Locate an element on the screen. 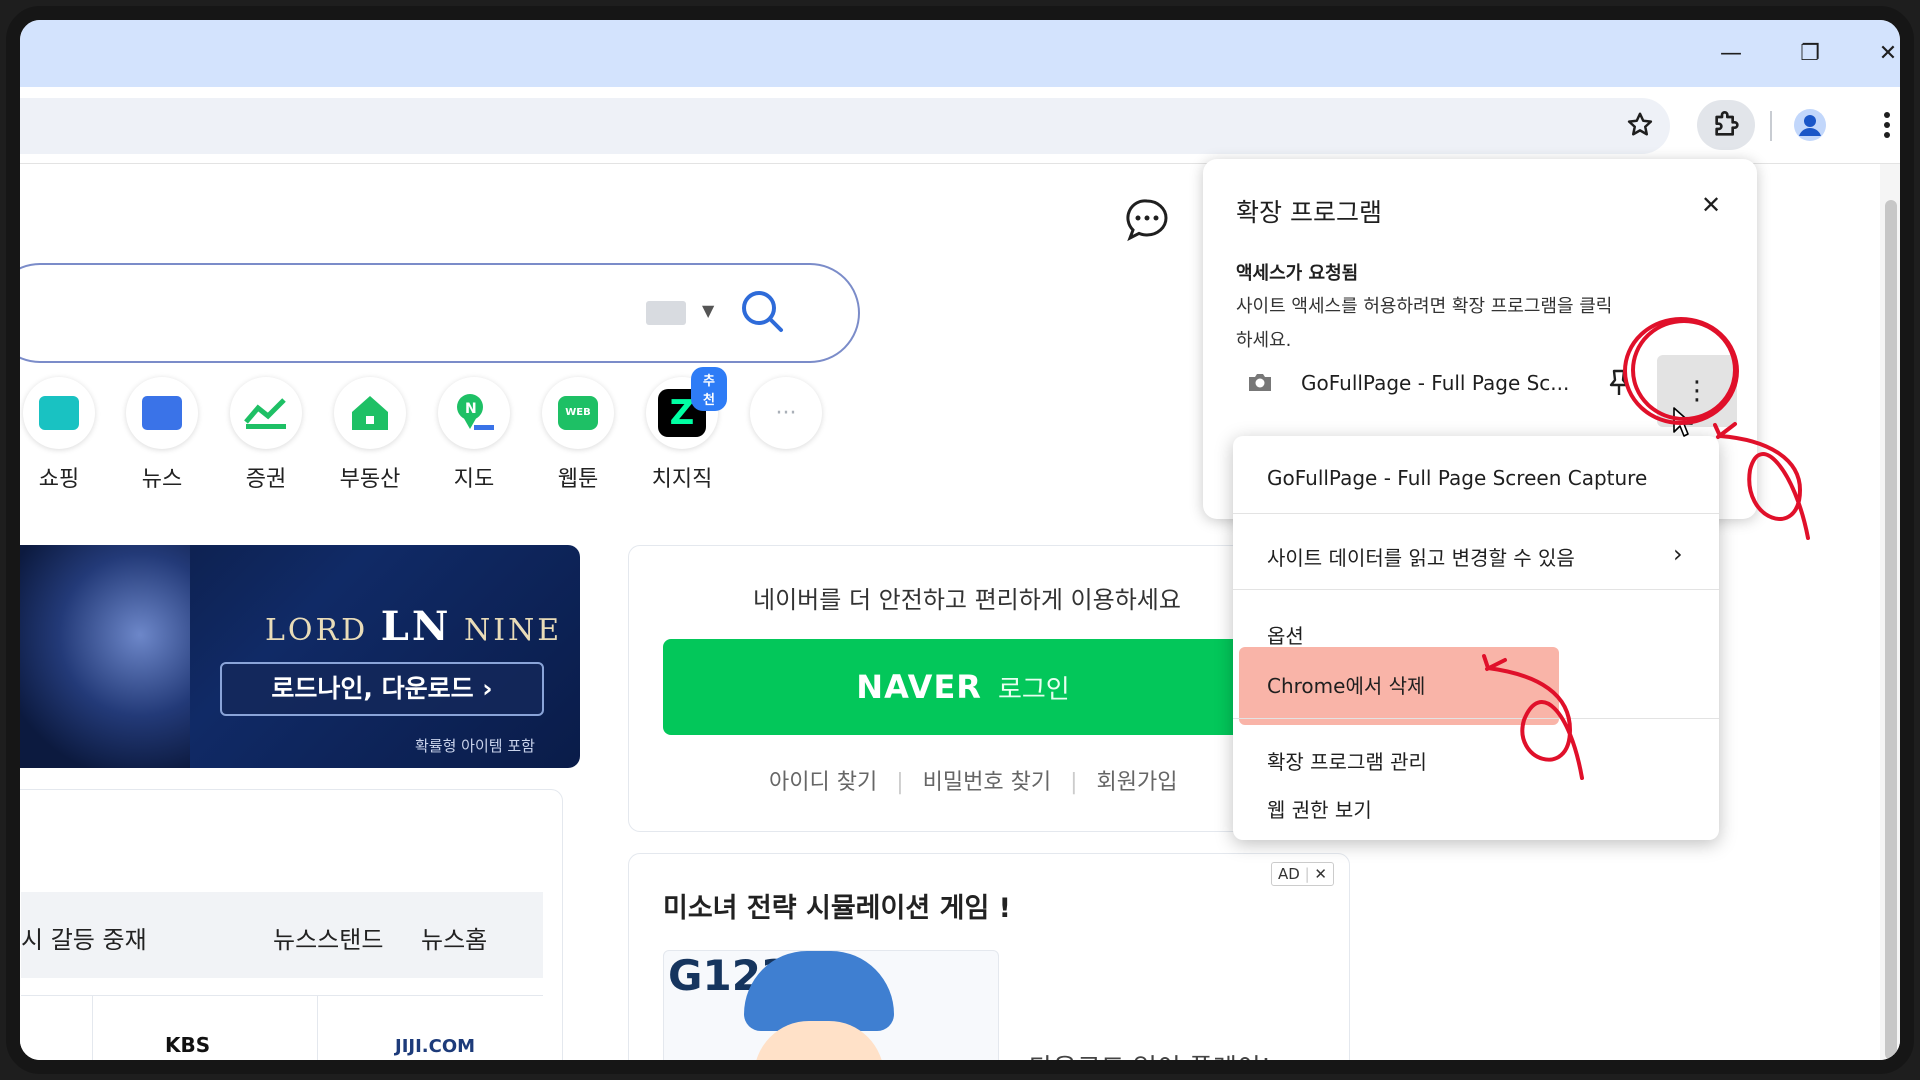  shortcut-label: 쇼핑 is located at coordinates (59, 479).